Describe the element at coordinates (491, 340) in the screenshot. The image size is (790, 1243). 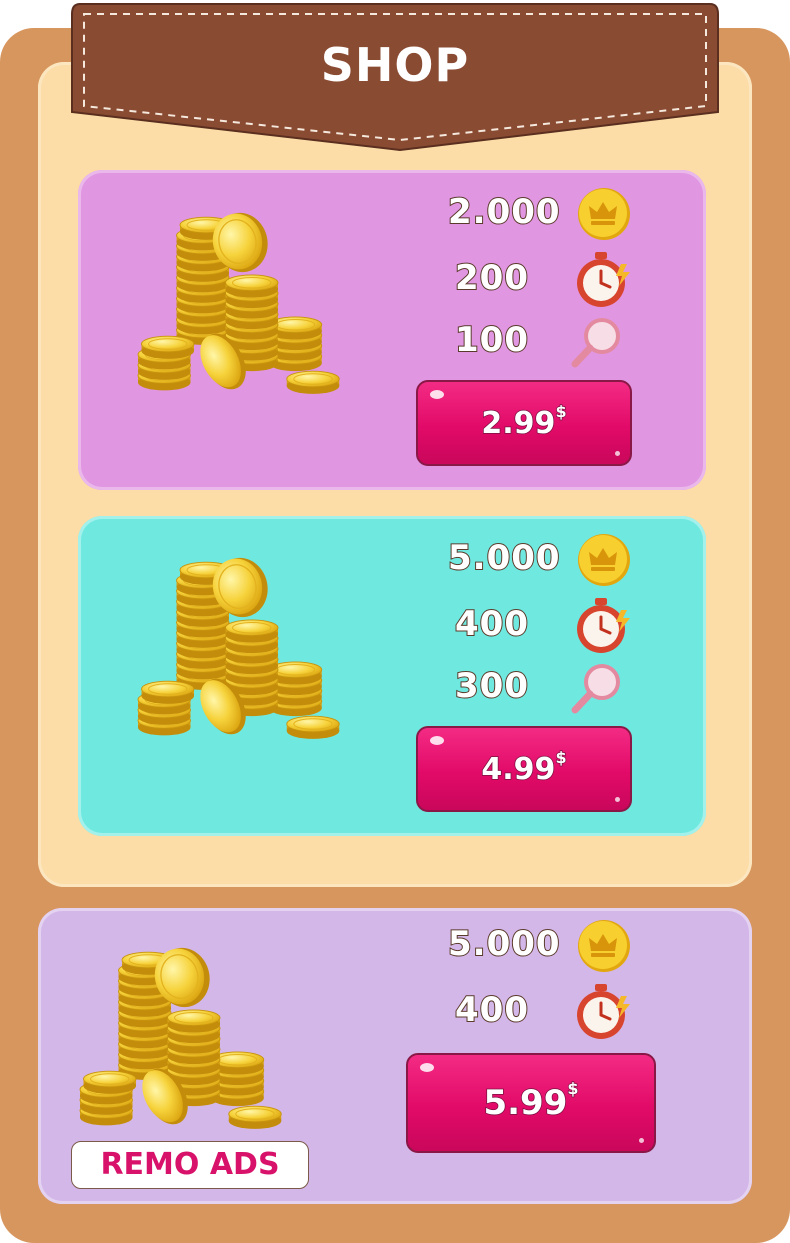
I see `magnifier-amount: 100` at that location.